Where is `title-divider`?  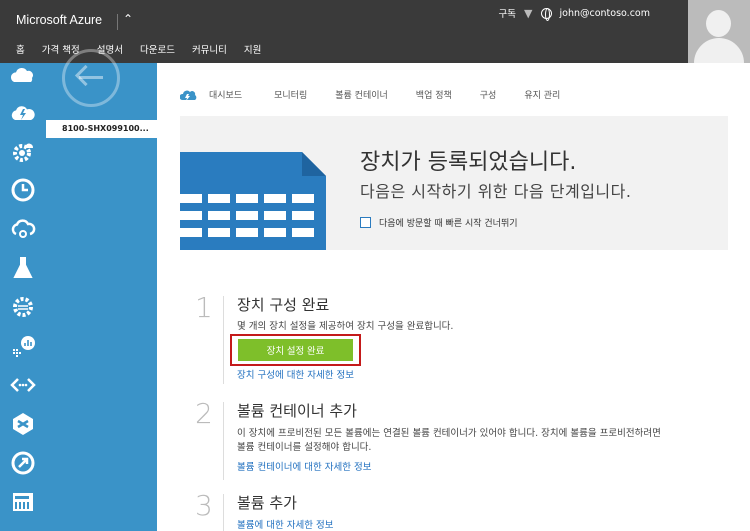
title-divider is located at coordinates (117, 22).